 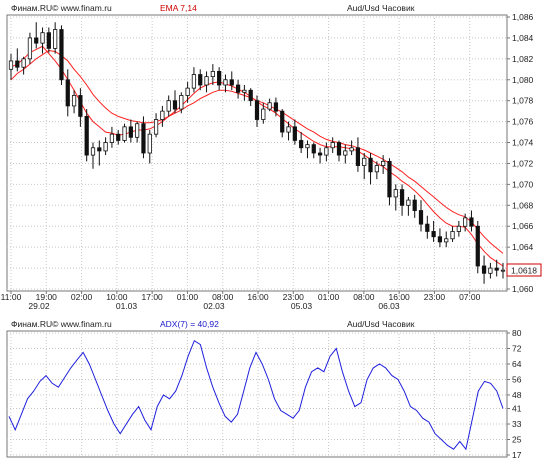 What do you see at coordinates (523, 17) in the screenshot?
I see `price-tick-label: 1,086` at bounding box center [523, 17].